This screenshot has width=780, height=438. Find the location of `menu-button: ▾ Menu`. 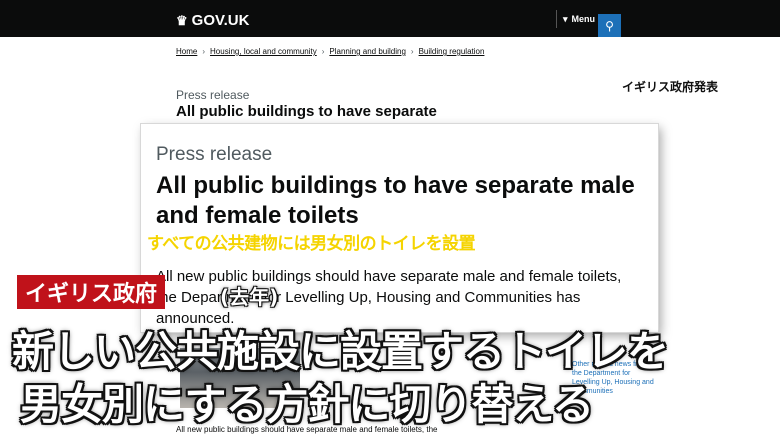

menu-button: ▾ Menu is located at coordinates (575, 19).